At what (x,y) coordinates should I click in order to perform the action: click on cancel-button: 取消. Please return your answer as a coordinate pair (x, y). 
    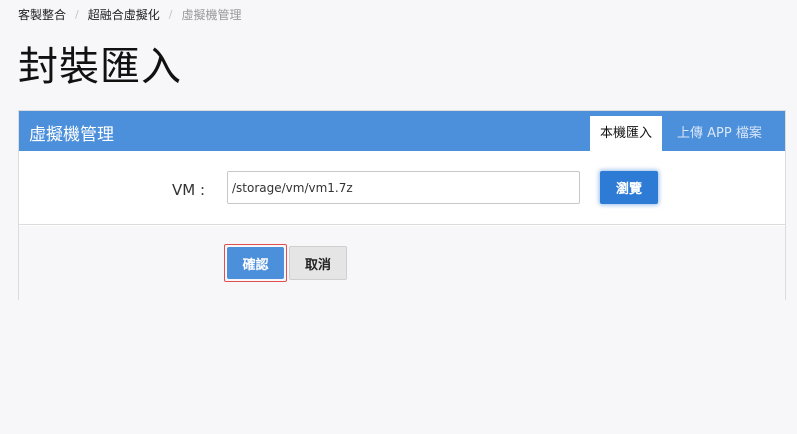
    Looking at the image, I should click on (318, 263).